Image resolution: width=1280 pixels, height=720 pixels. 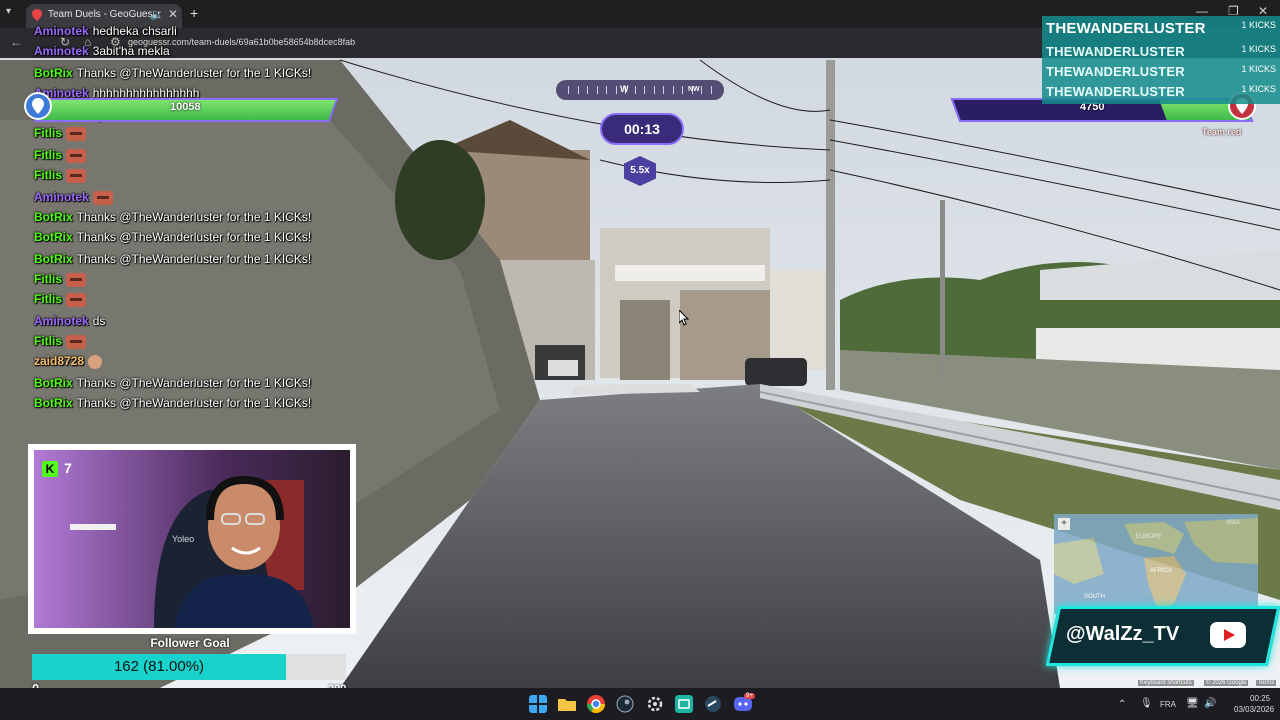 I want to click on terms-link: Terms, so click(x=1266, y=683).